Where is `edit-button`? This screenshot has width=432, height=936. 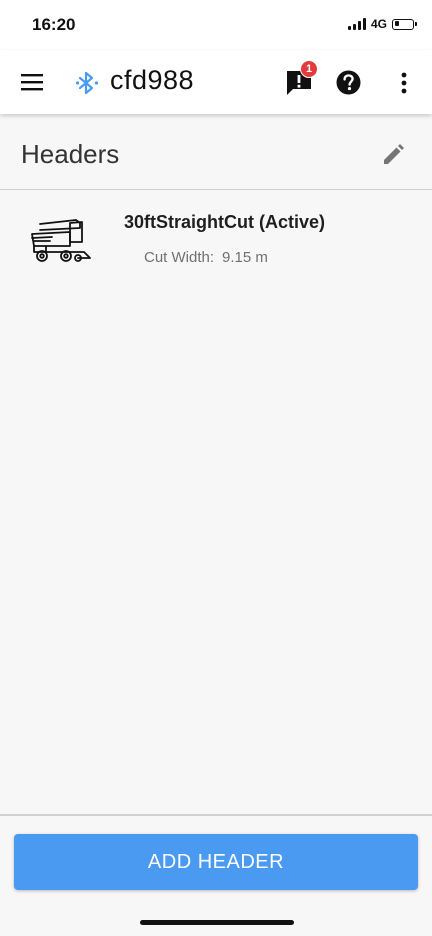
edit-button is located at coordinates (393, 155).